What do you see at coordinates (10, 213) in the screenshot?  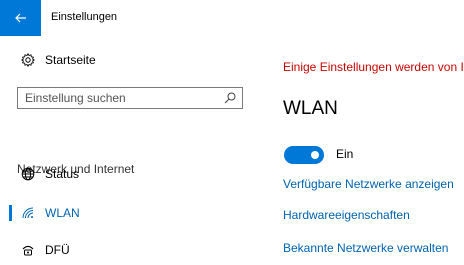 I see `active-indicator` at bounding box center [10, 213].